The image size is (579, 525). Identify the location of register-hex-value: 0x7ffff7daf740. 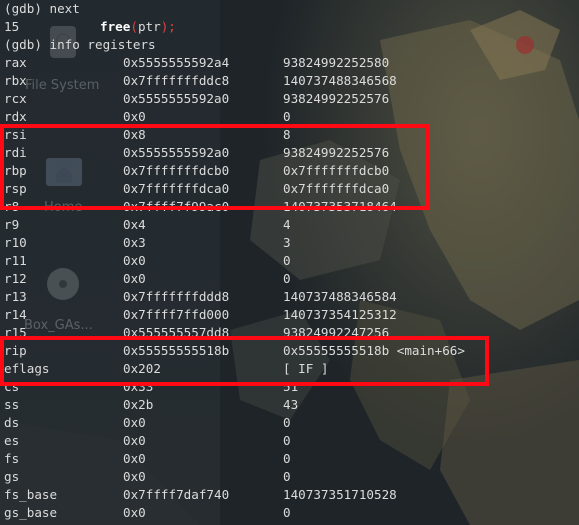
(176, 494).